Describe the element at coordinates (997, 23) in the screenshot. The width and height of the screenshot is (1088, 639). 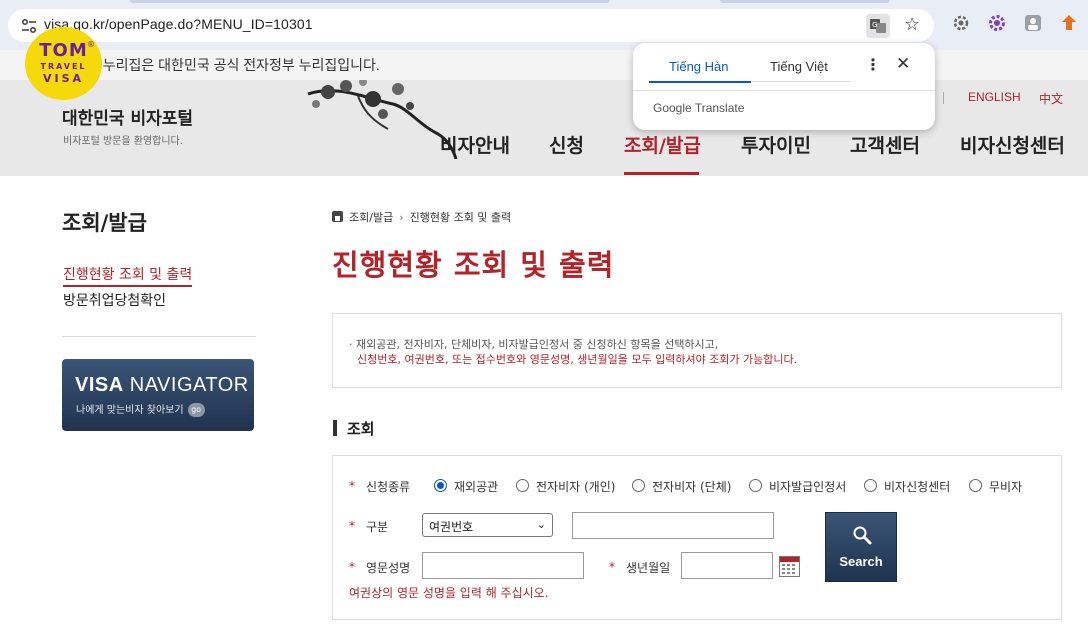
I see `extension-purple-gear-icon` at that location.